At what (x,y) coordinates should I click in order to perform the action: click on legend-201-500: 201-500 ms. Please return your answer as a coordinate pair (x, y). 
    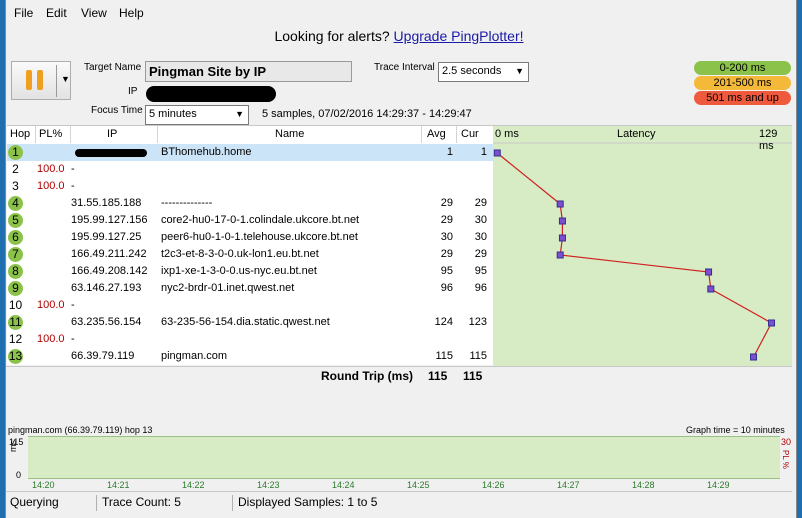
    Looking at the image, I should click on (742, 83).